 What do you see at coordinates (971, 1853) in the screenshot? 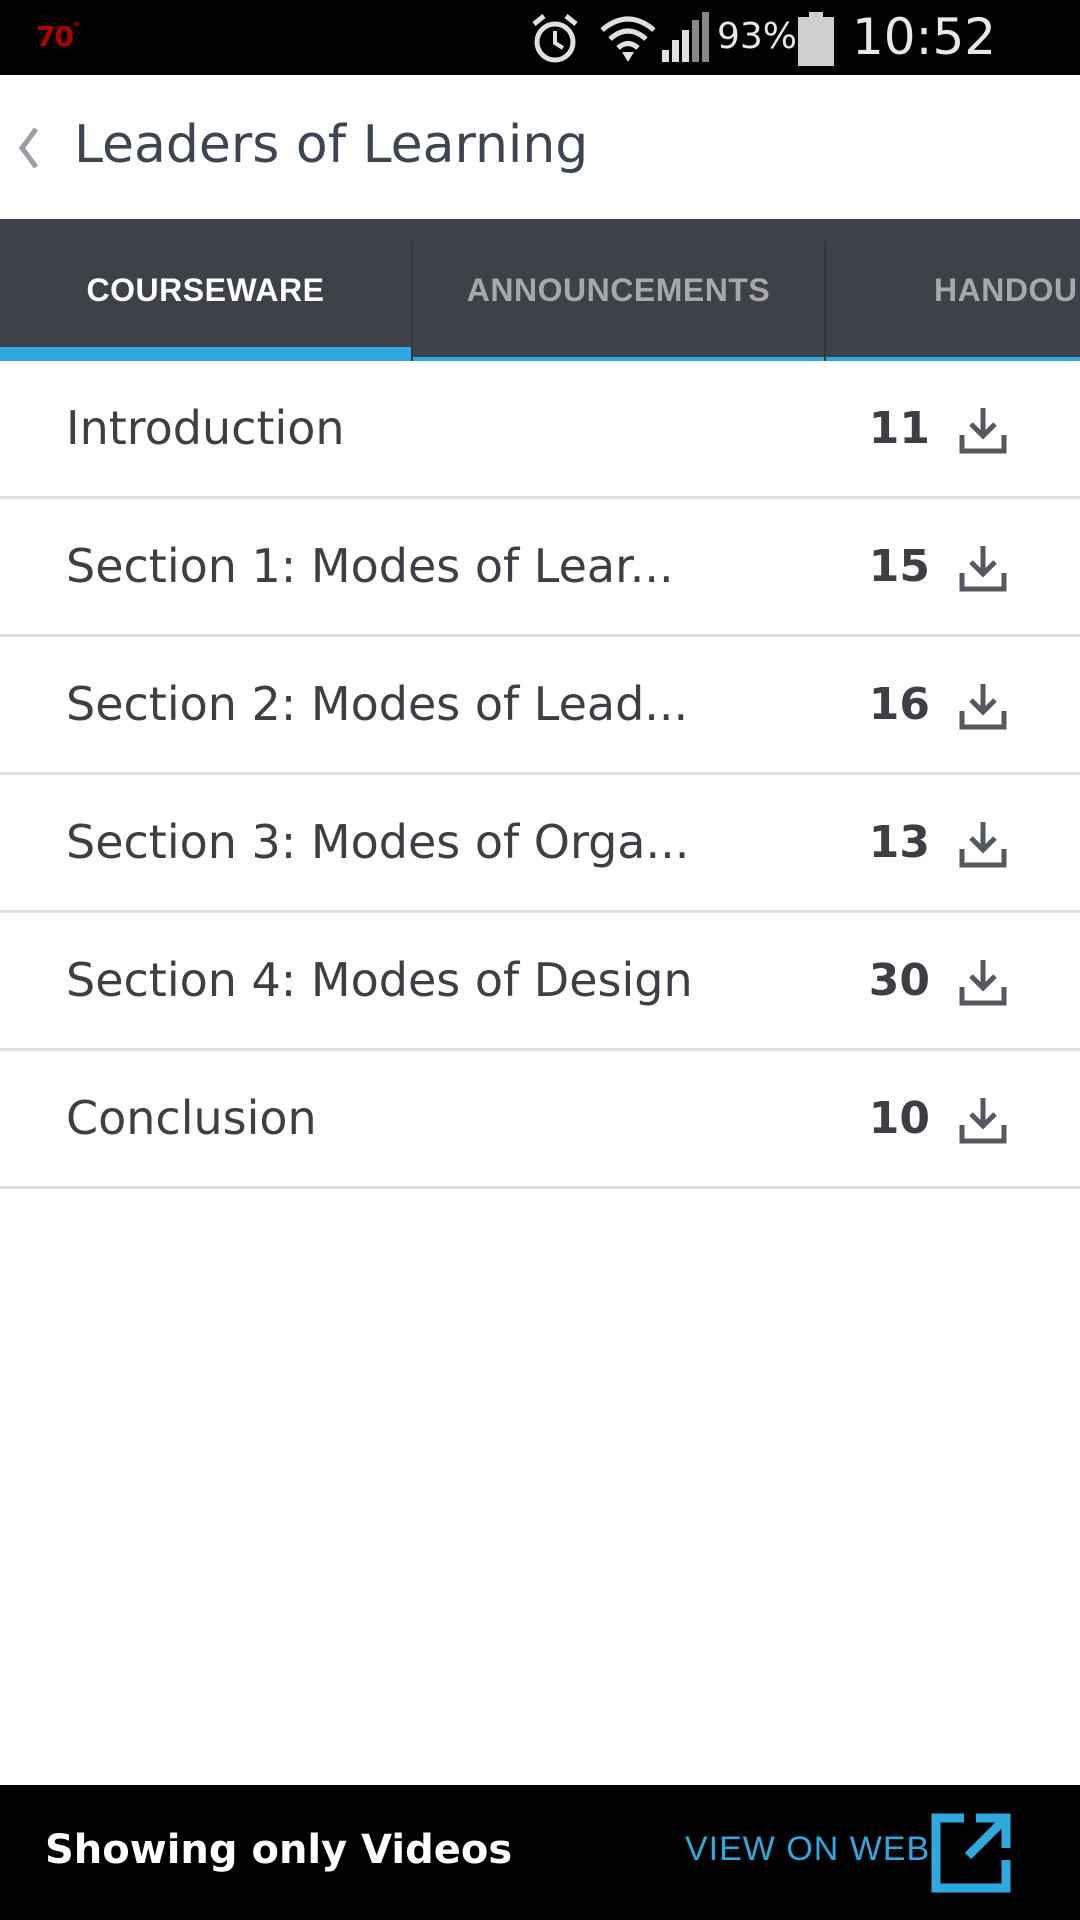
I see `external-link-icon` at bounding box center [971, 1853].